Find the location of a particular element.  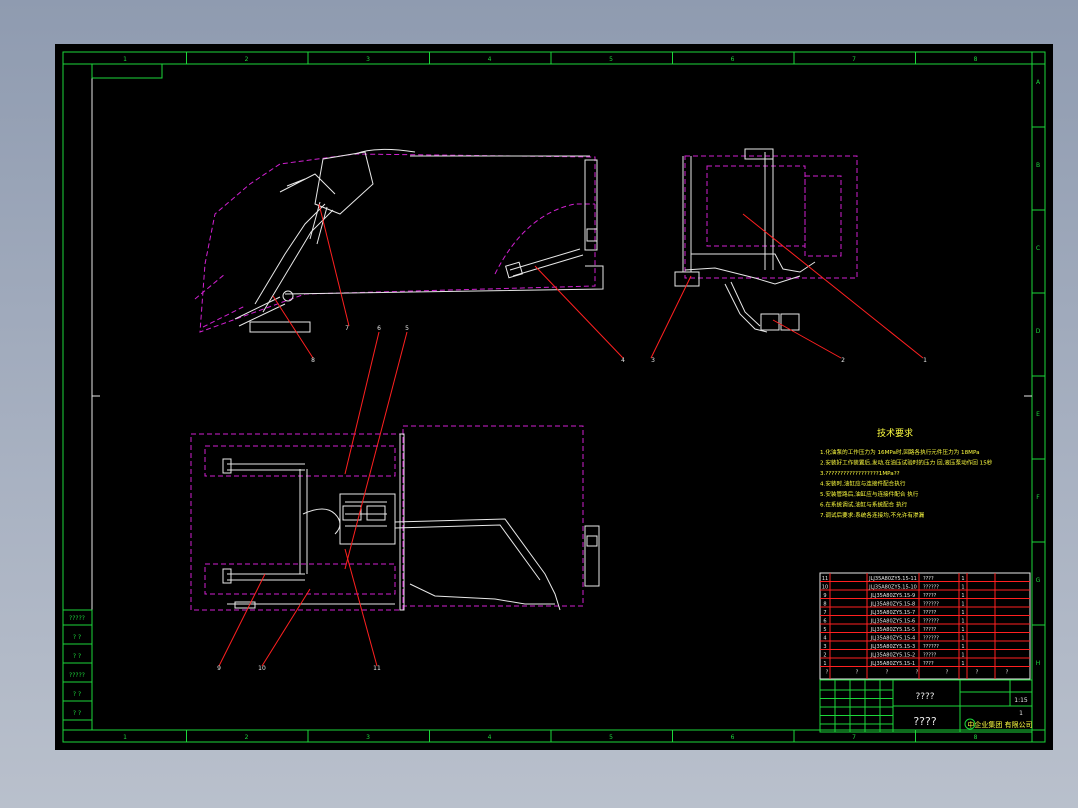

grid-row-label: G is located at coordinates (1038, 580).